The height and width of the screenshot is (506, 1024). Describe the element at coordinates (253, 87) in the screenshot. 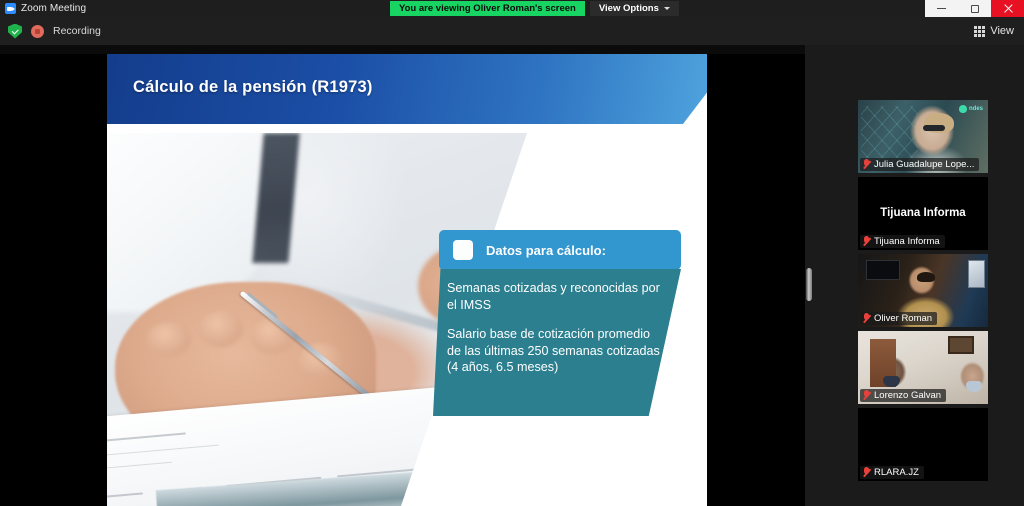

I see `slide-title: Cálculo de la pensión (R1973)` at that location.